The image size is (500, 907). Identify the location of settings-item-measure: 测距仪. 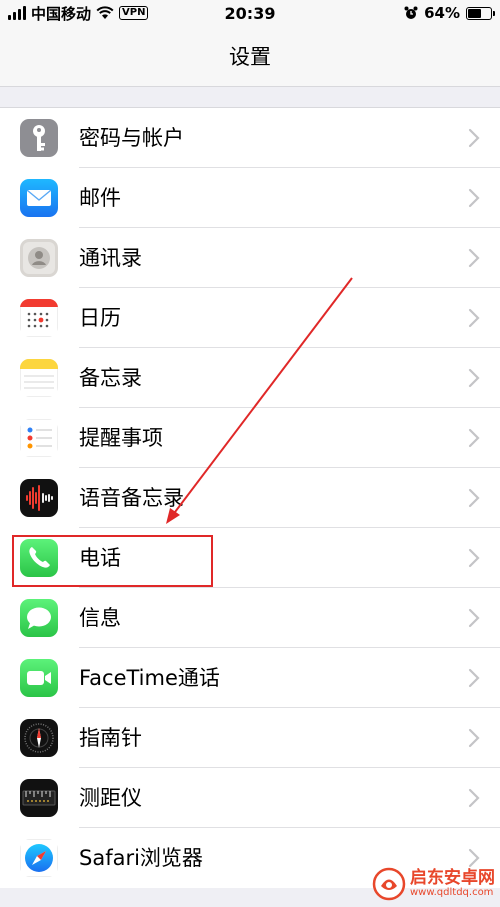
(250, 798).